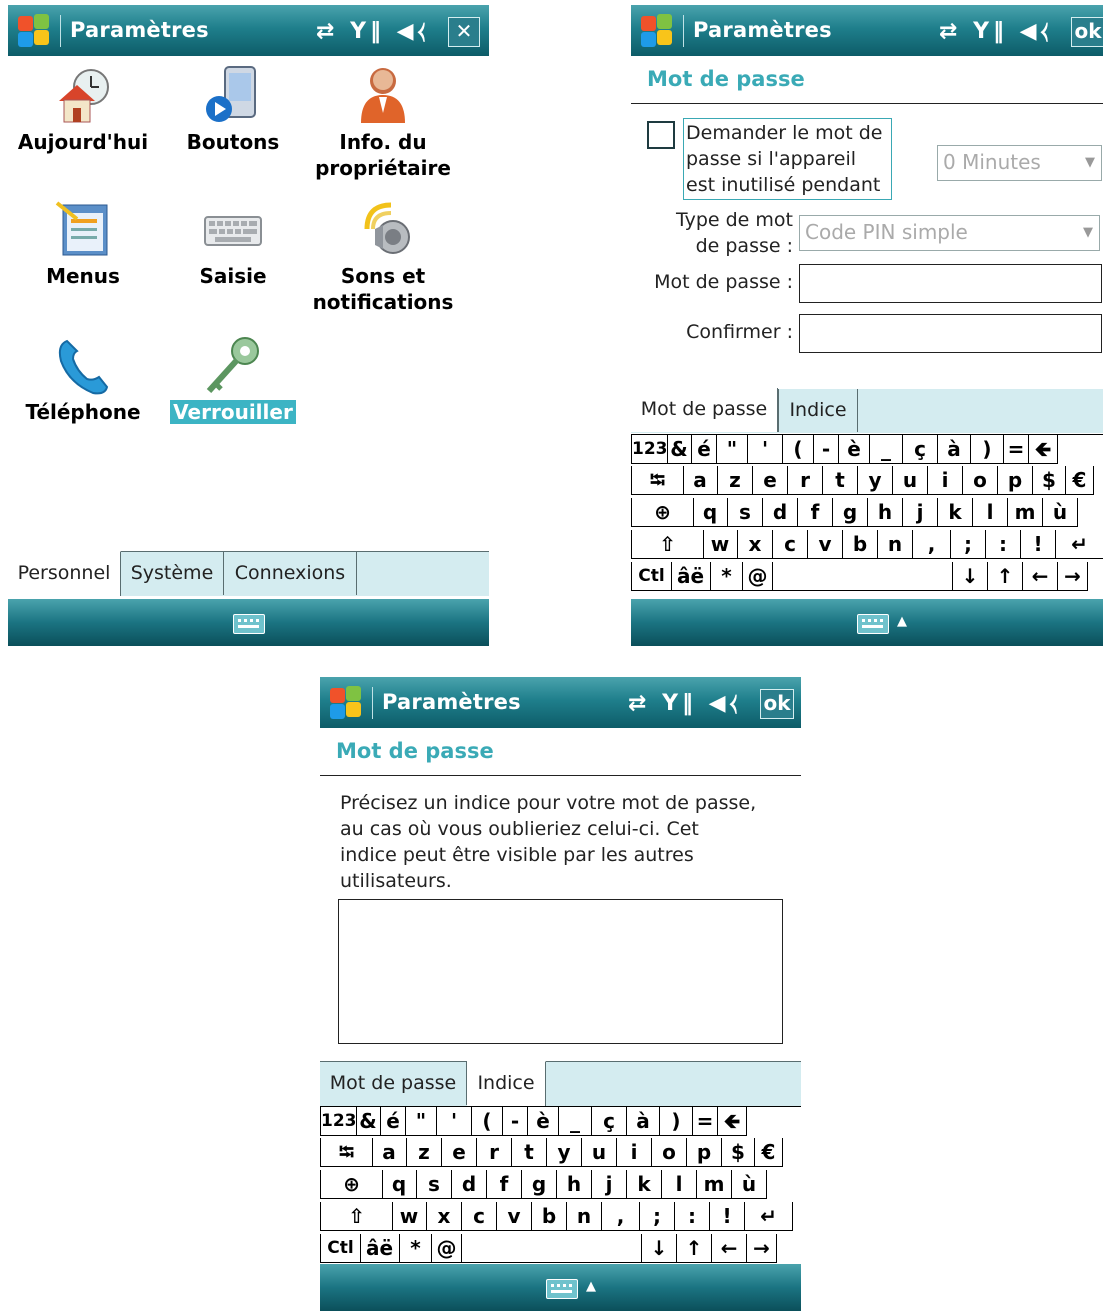  I want to click on key: (, so click(487, 1121).